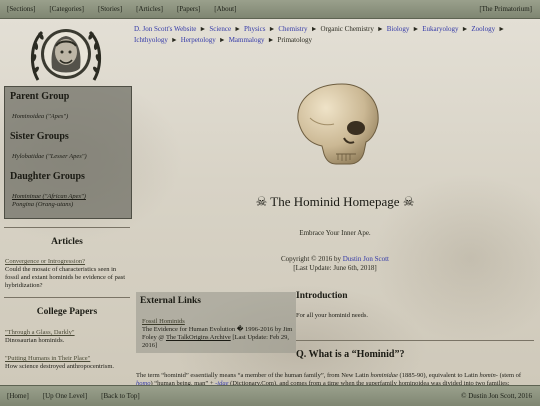  Describe the element at coordinates (295, 40) in the screenshot. I see `crumb-primatology: Primatology` at that location.